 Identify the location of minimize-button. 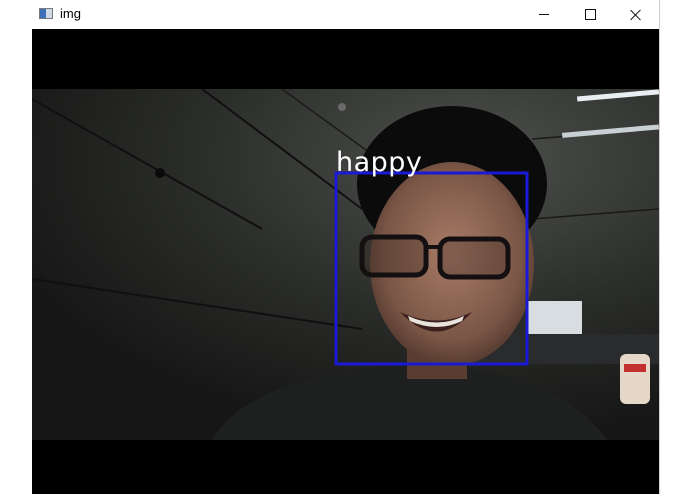
(544, 14).